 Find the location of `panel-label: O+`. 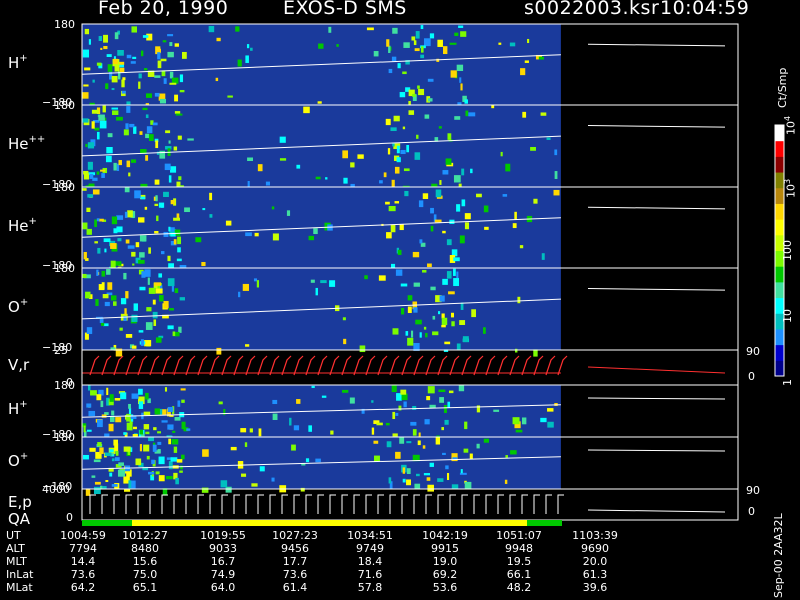

panel-label: O+ is located at coordinates (18, 460).